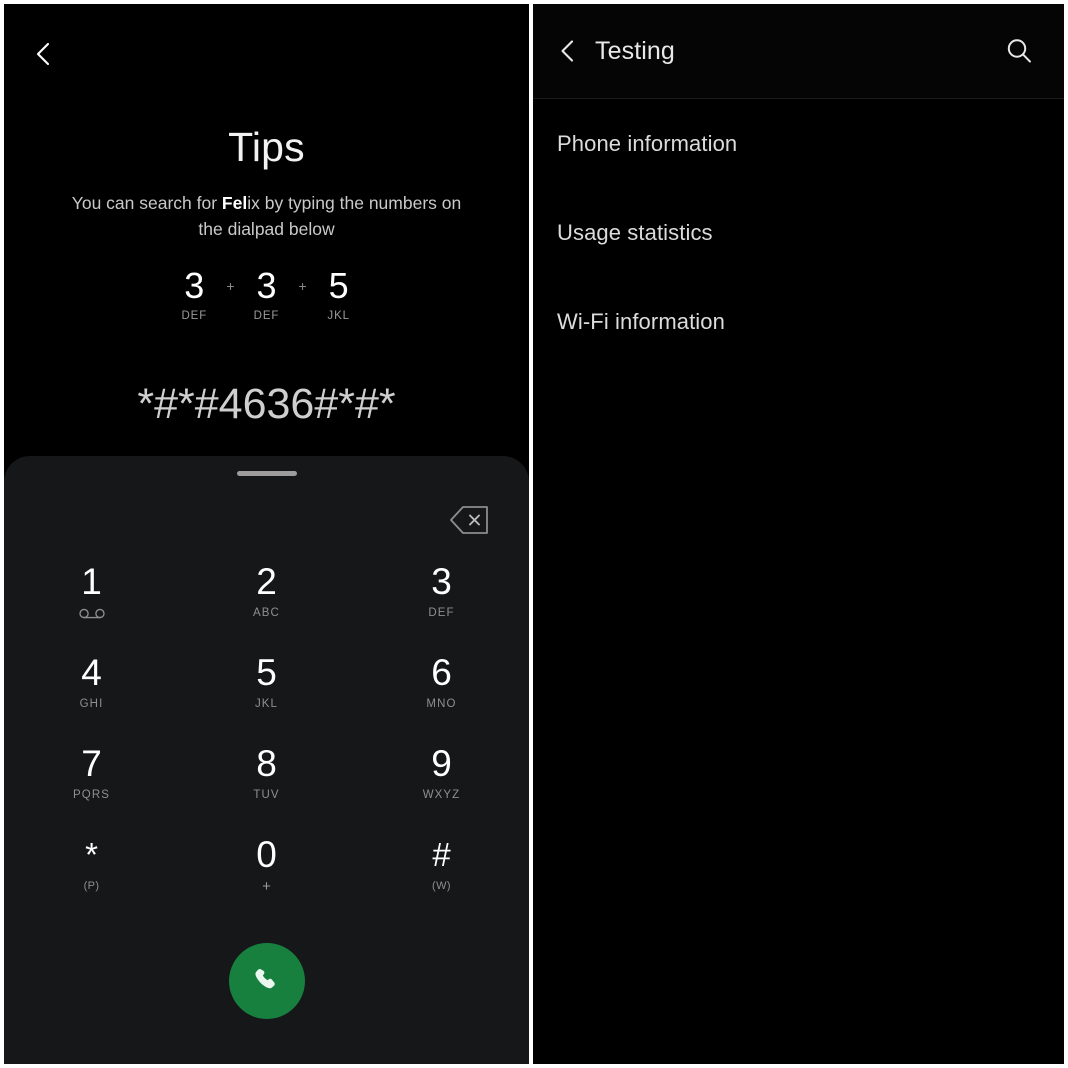  I want to click on dialpad-key-5: 5 JKL, so click(266, 690).